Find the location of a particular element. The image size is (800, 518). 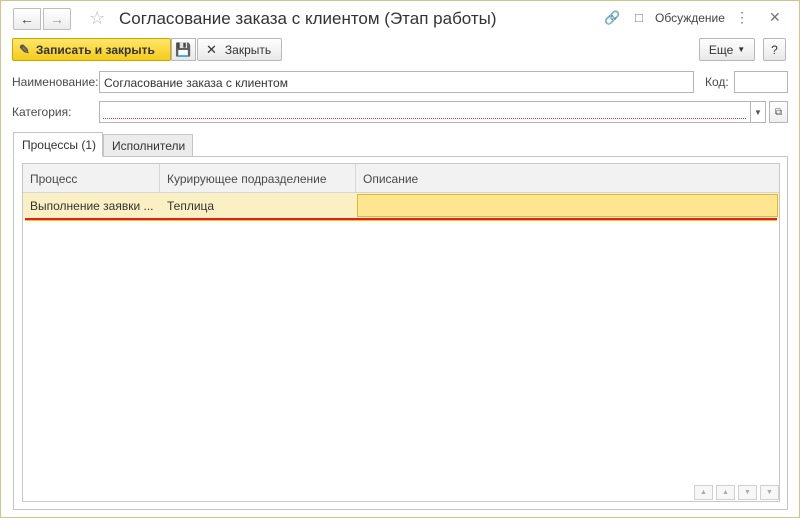

table-row: Выполнение заявки ... Теплица is located at coordinates (401, 205).